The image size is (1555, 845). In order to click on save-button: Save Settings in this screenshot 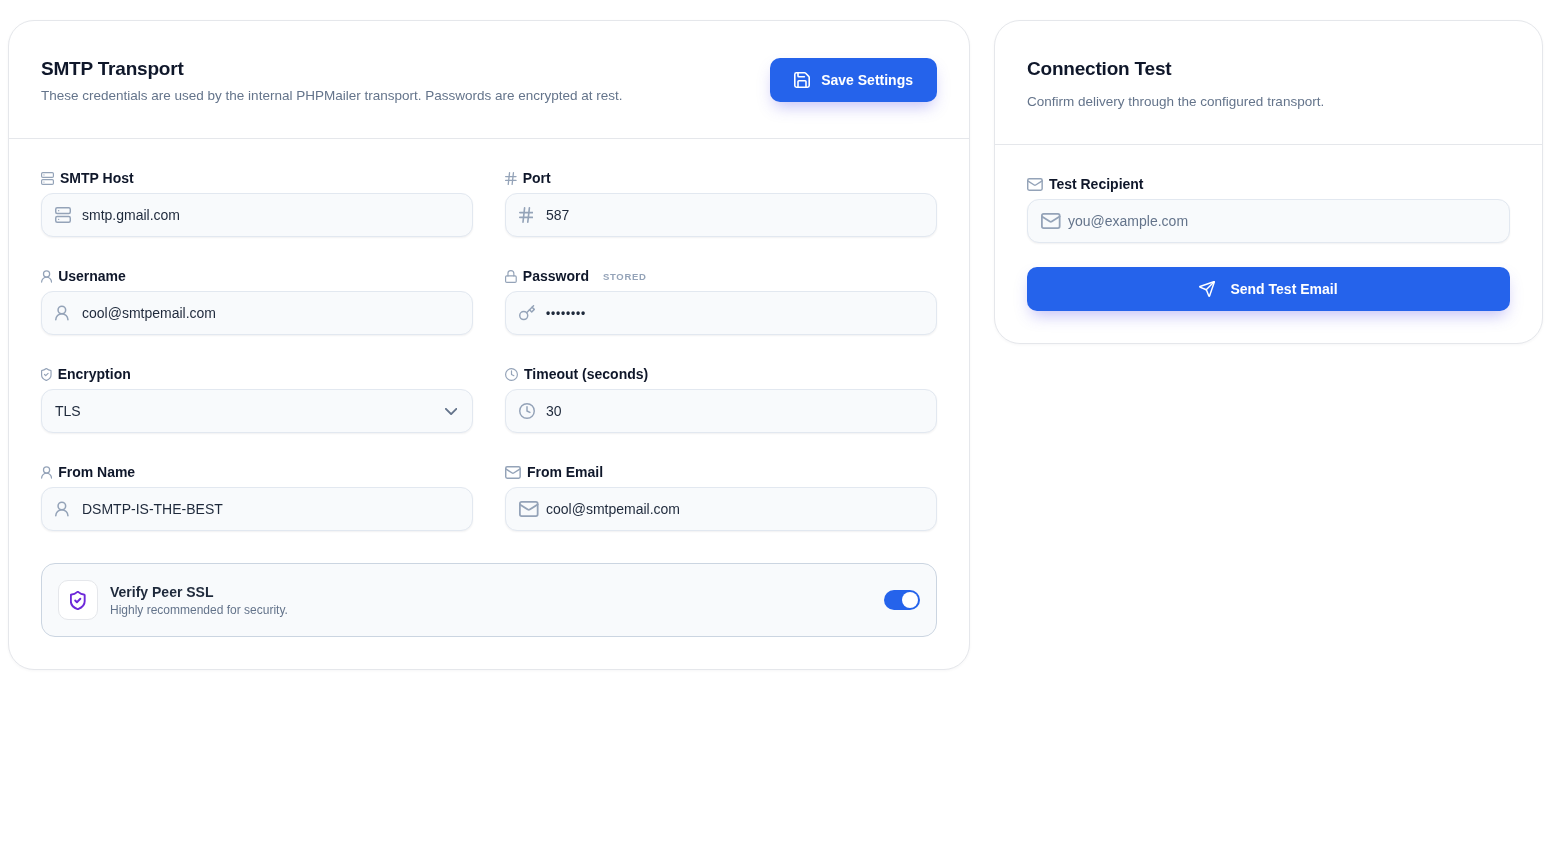, I will do `click(853, 79)`.